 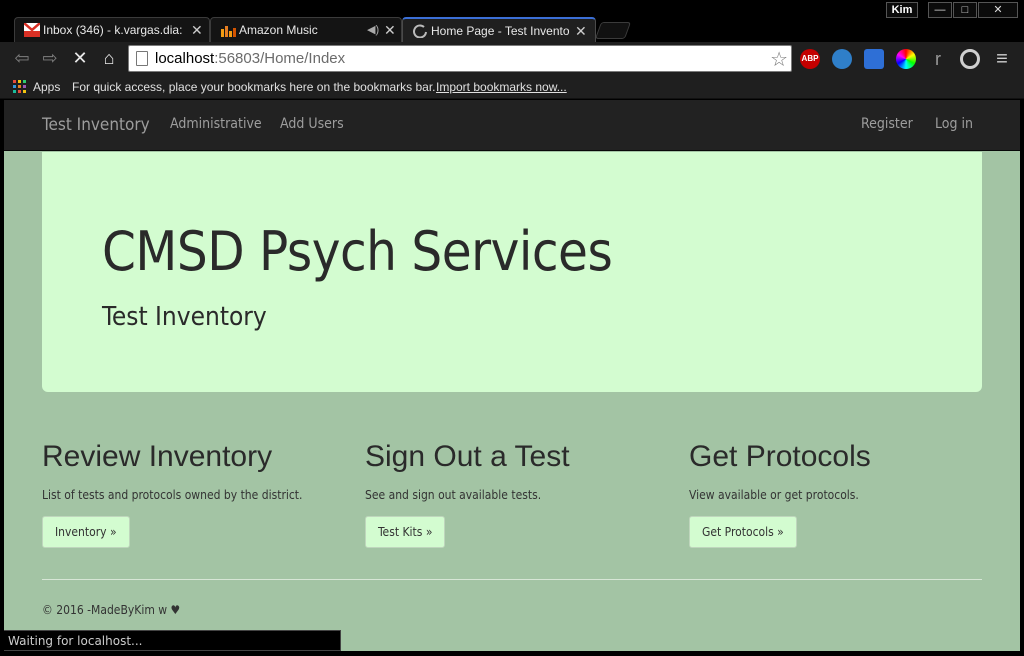 I want to click on color-wheel-icon, so click(x=906, y=59).